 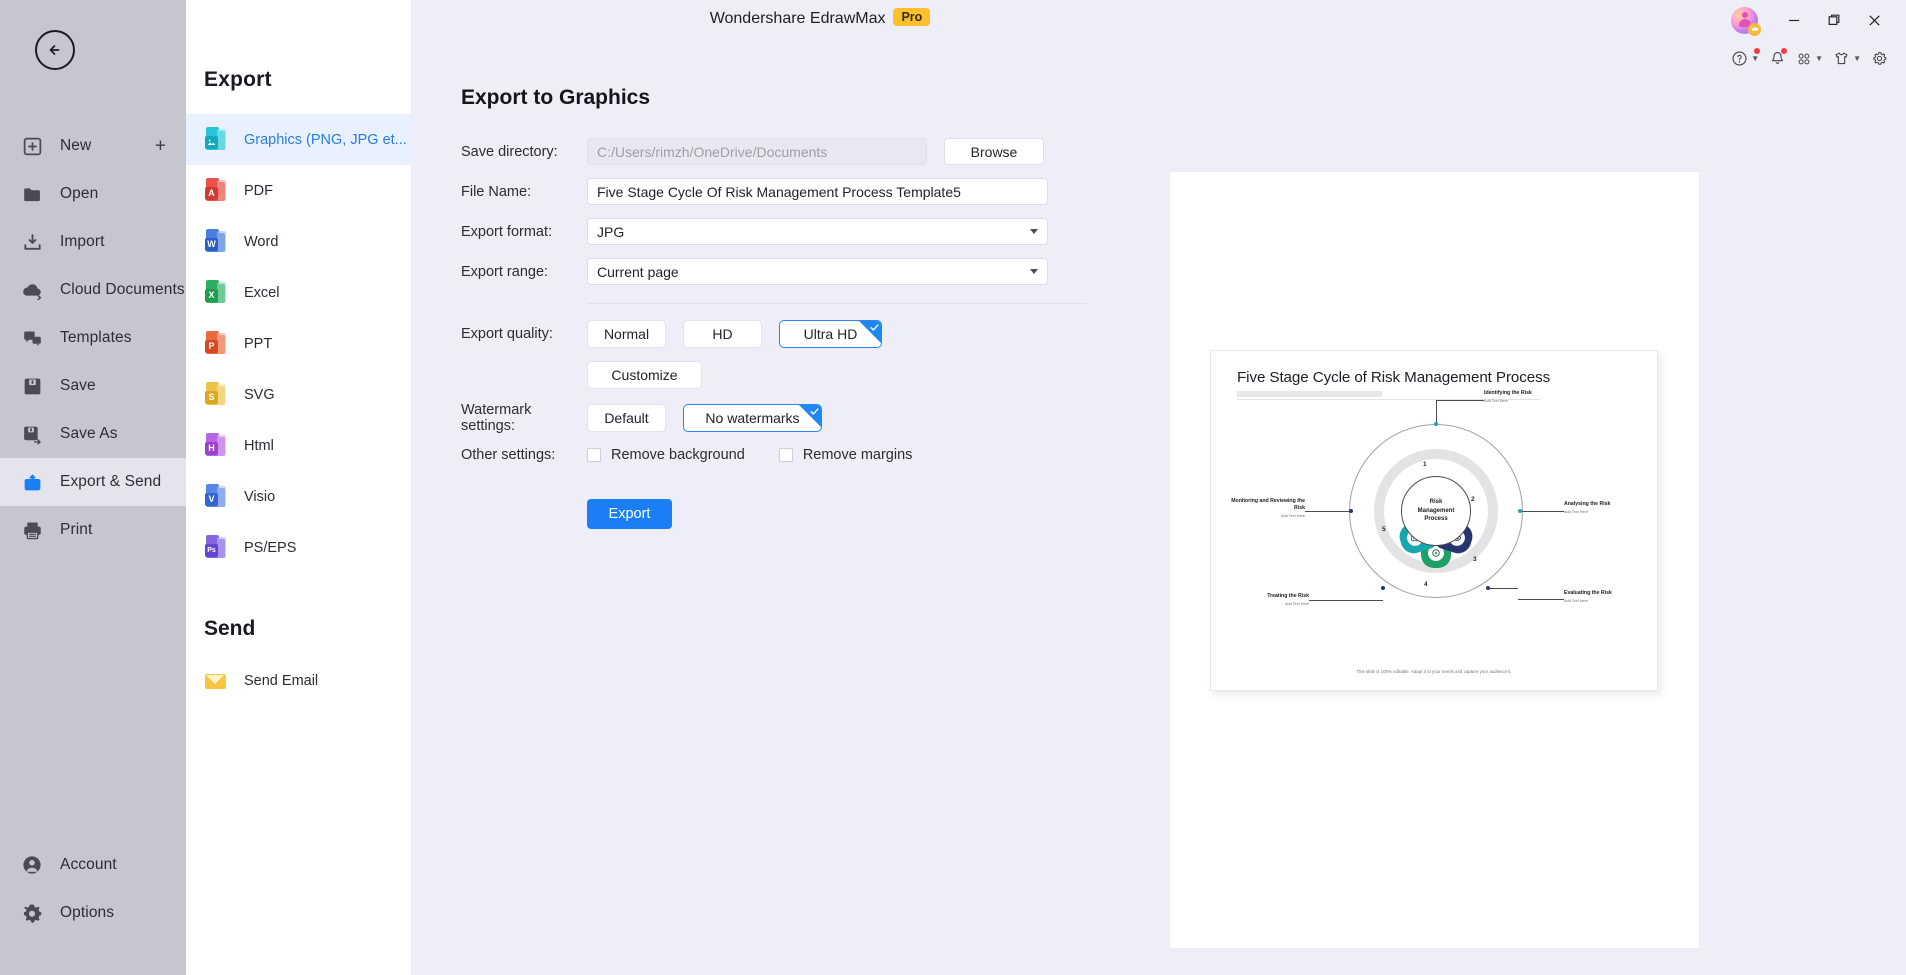 I want to click on export-option-ps-eps: Ps PS/EPS, so click(x=298, y=547).